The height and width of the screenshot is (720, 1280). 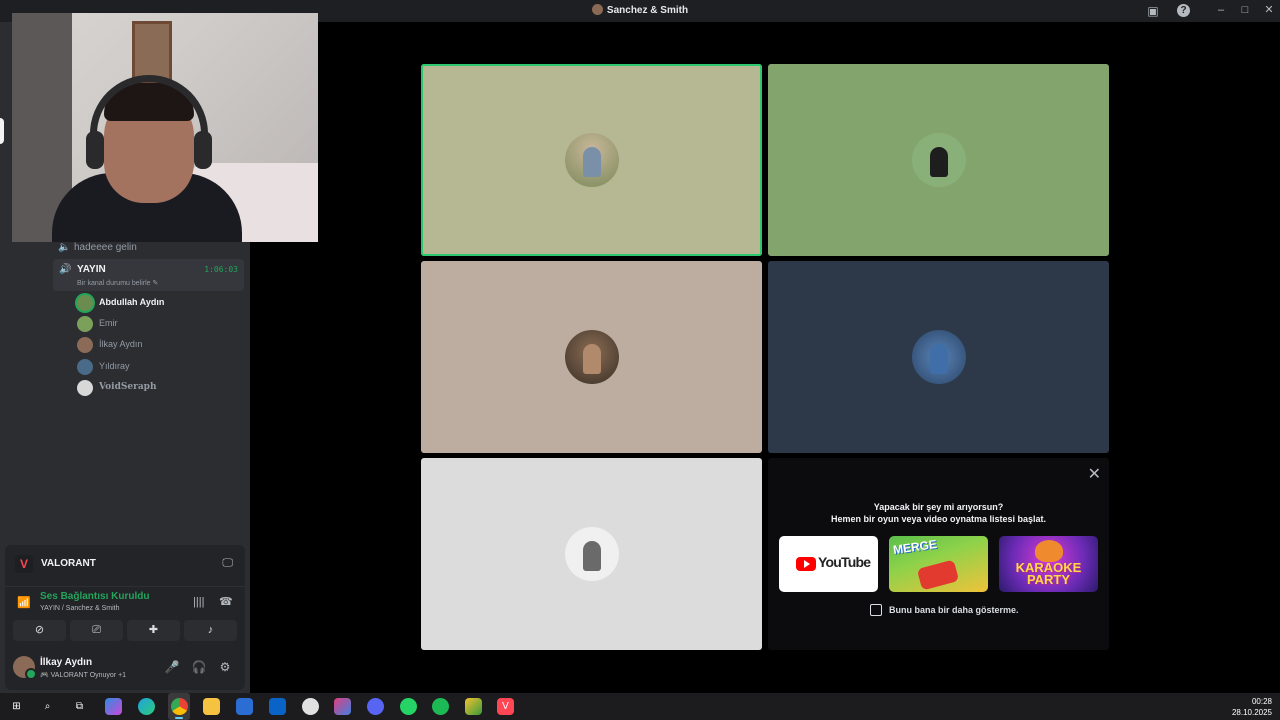 What do you see at coordinates (47, 706) in the screenshot?
I see `search-icon: ⌕` at bounding box center [47, 706].